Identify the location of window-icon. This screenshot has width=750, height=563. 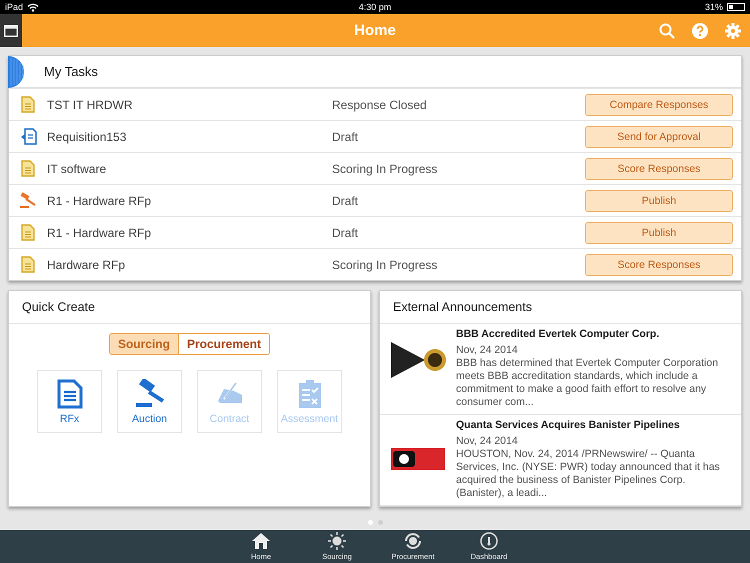
(11, 30).